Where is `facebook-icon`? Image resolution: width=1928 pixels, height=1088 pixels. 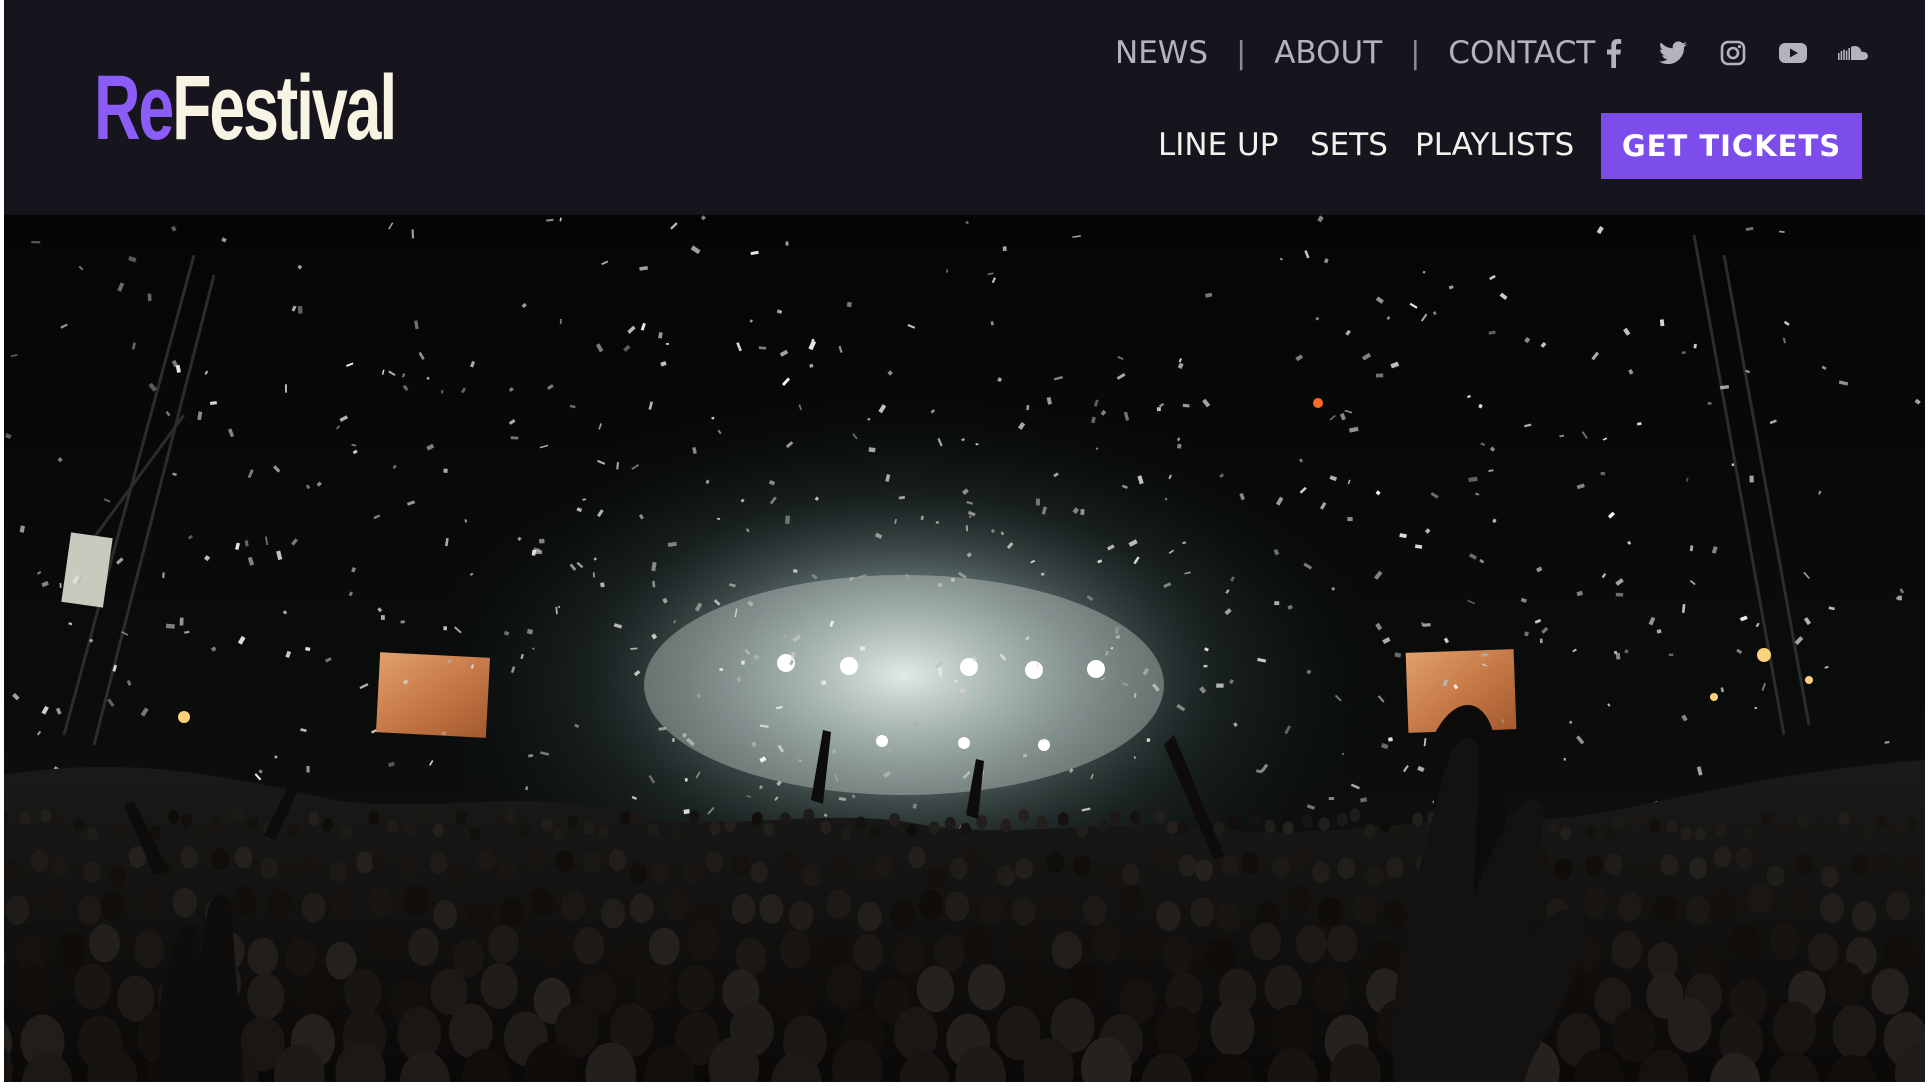 facebook-icon is located at coordinates (1613, 53).